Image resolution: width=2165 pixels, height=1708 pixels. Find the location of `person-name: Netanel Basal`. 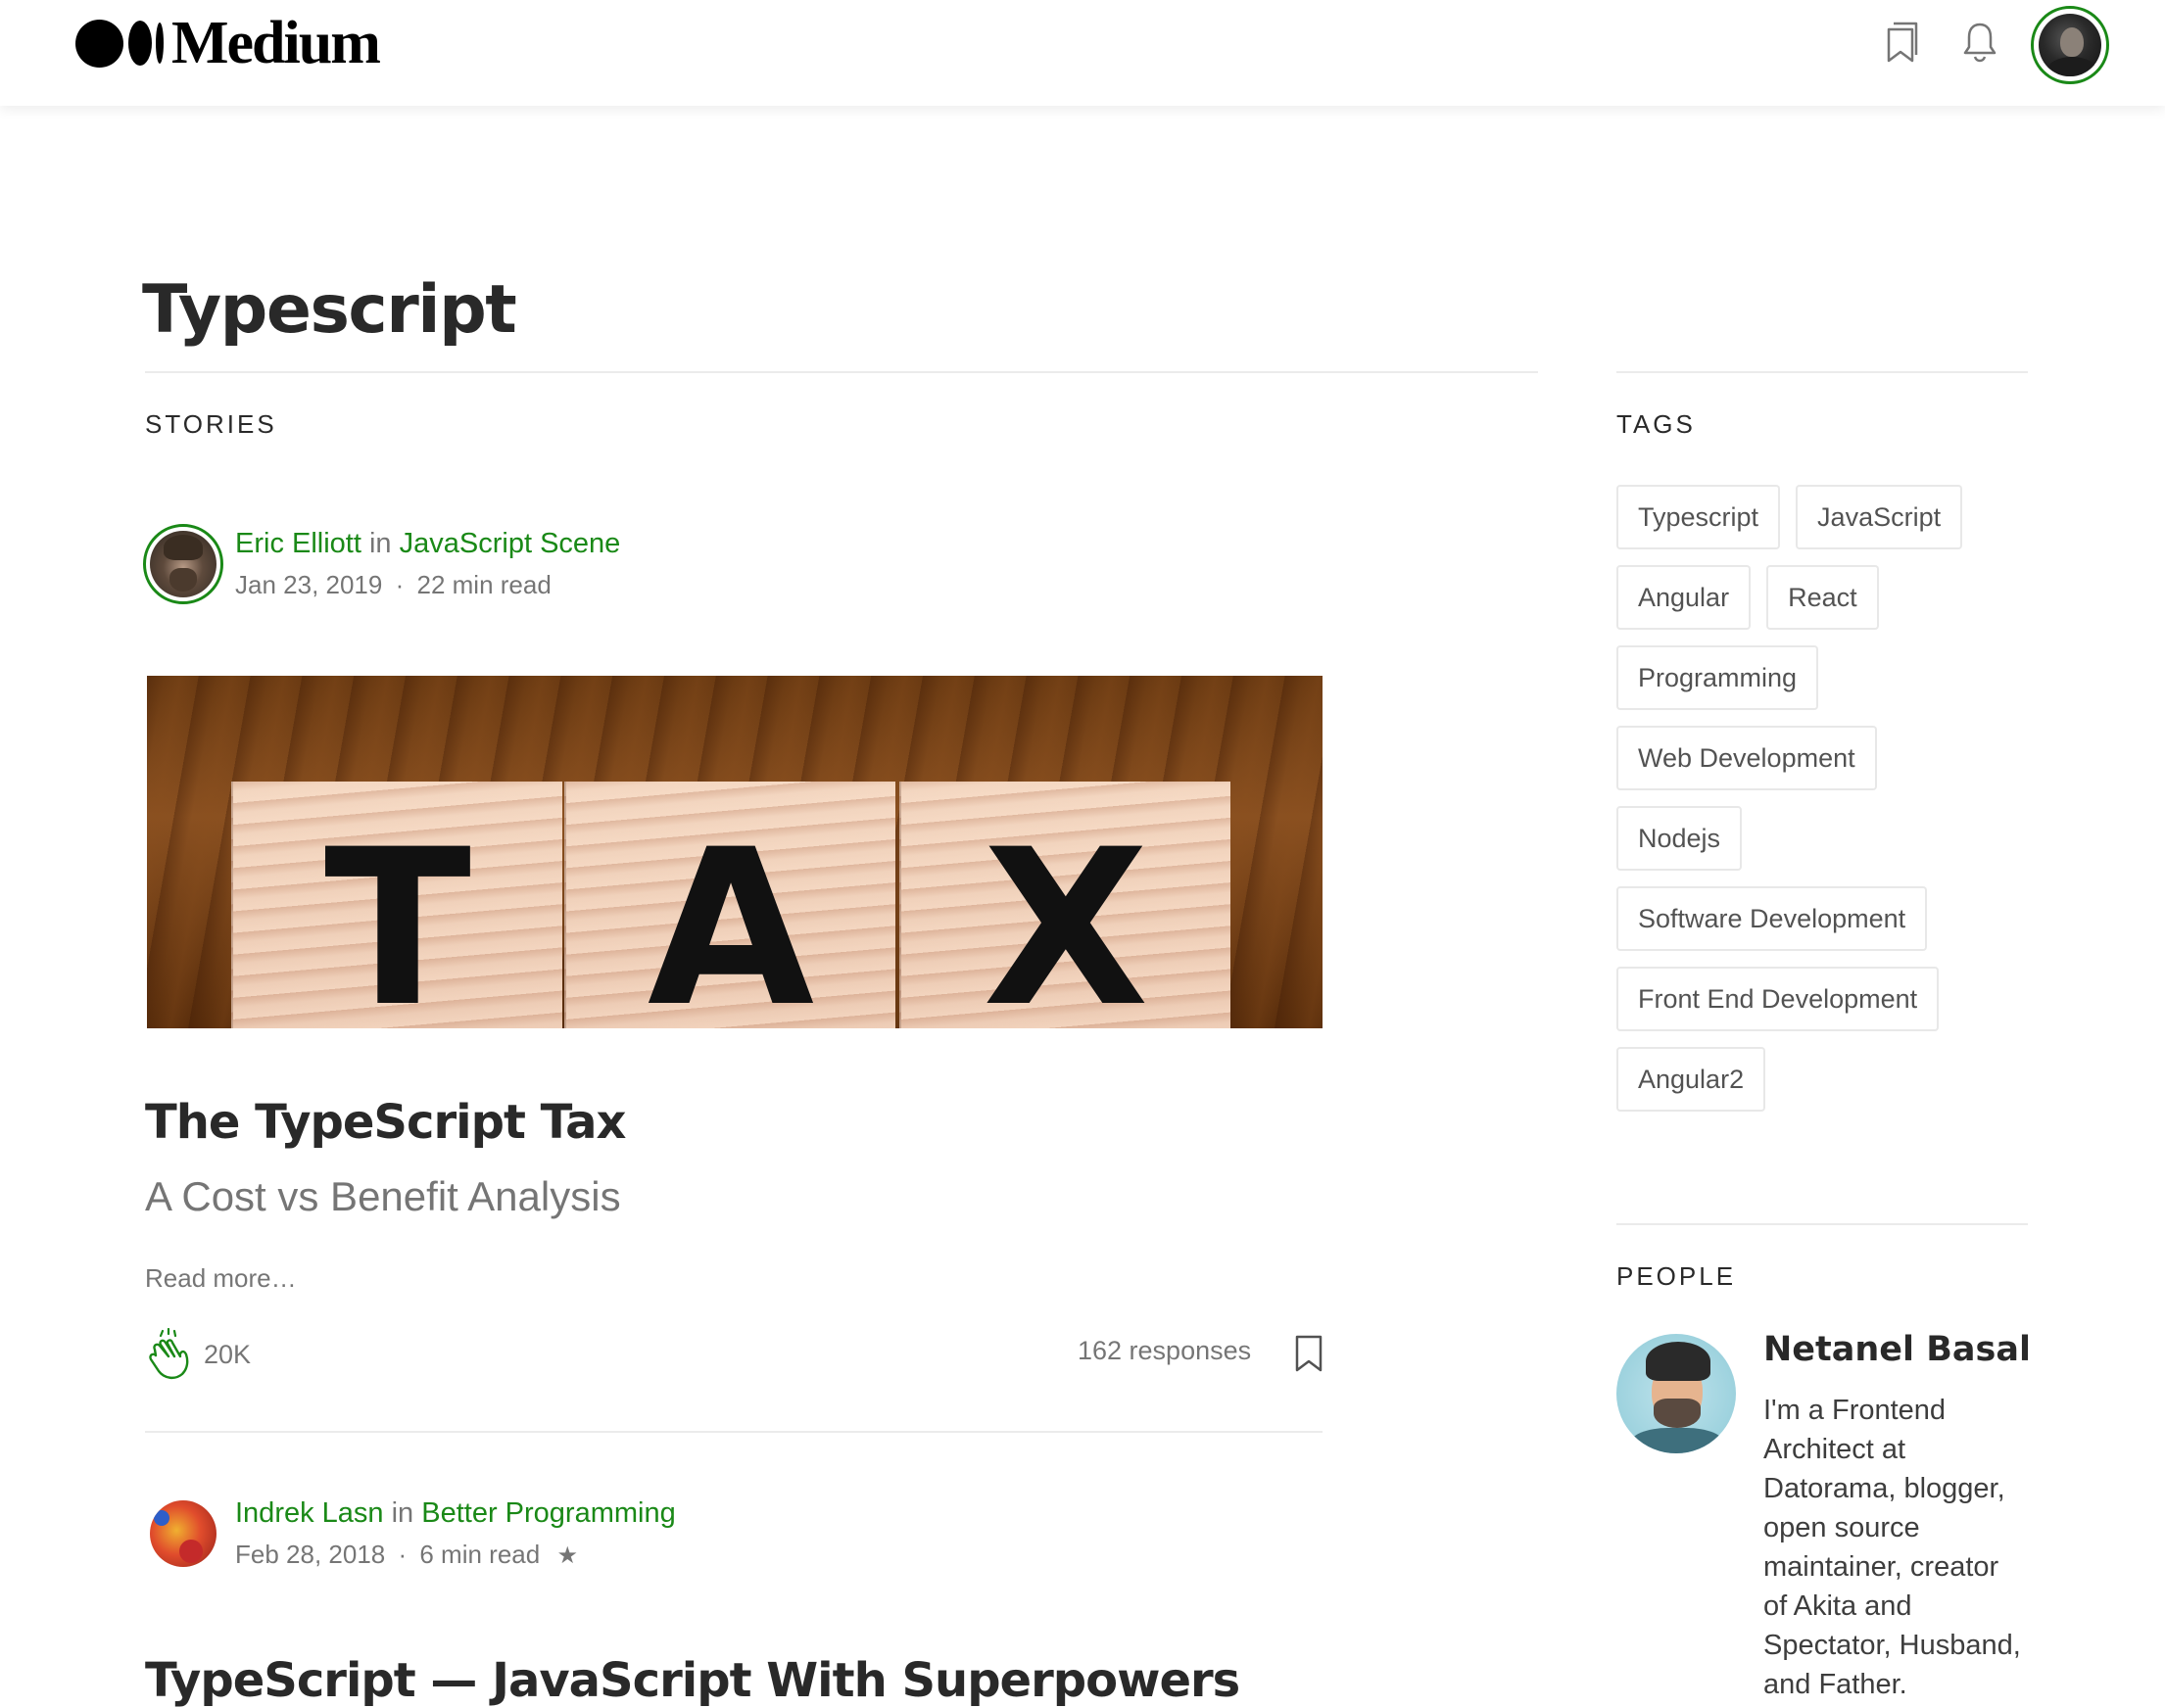

person-name: Netanel Basal is located at coordinates (1897, 1349).